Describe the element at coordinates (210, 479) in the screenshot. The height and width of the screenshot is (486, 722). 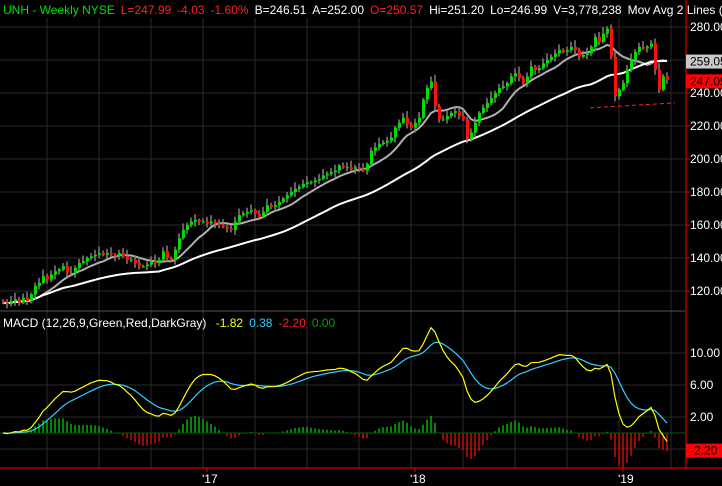
I see `time-tick-label: '17` at that location.